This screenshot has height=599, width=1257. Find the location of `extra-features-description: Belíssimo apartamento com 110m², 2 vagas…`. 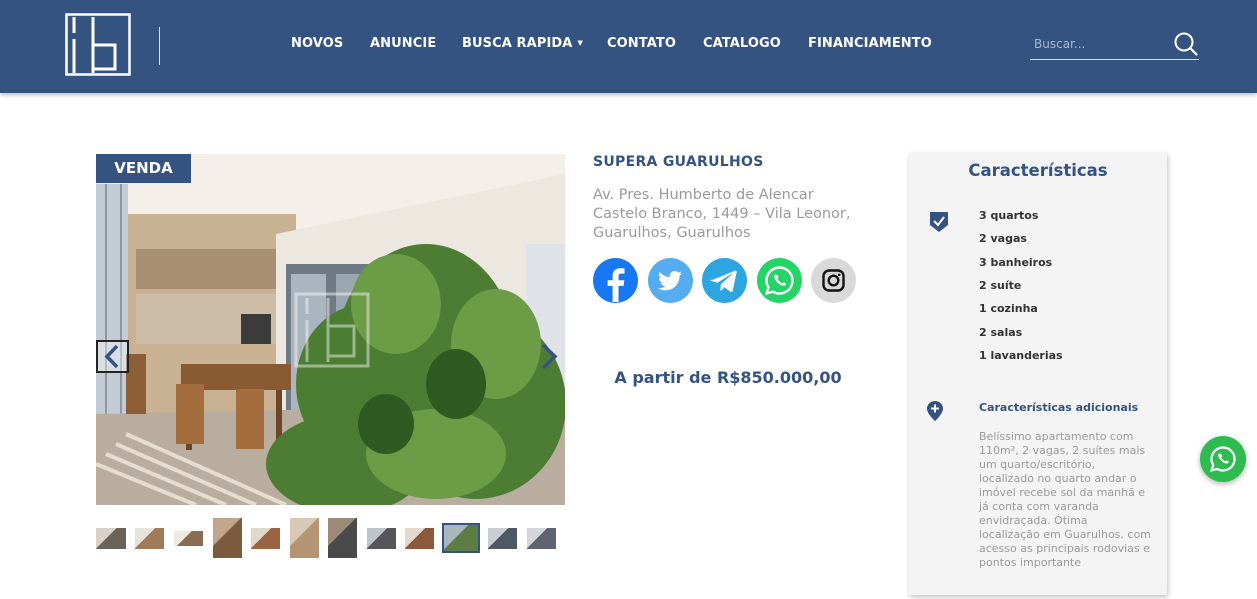

extra-features-description: Belíssimo apartamento com 110m², 2 vagas… is located at coordinates (1065, 499).